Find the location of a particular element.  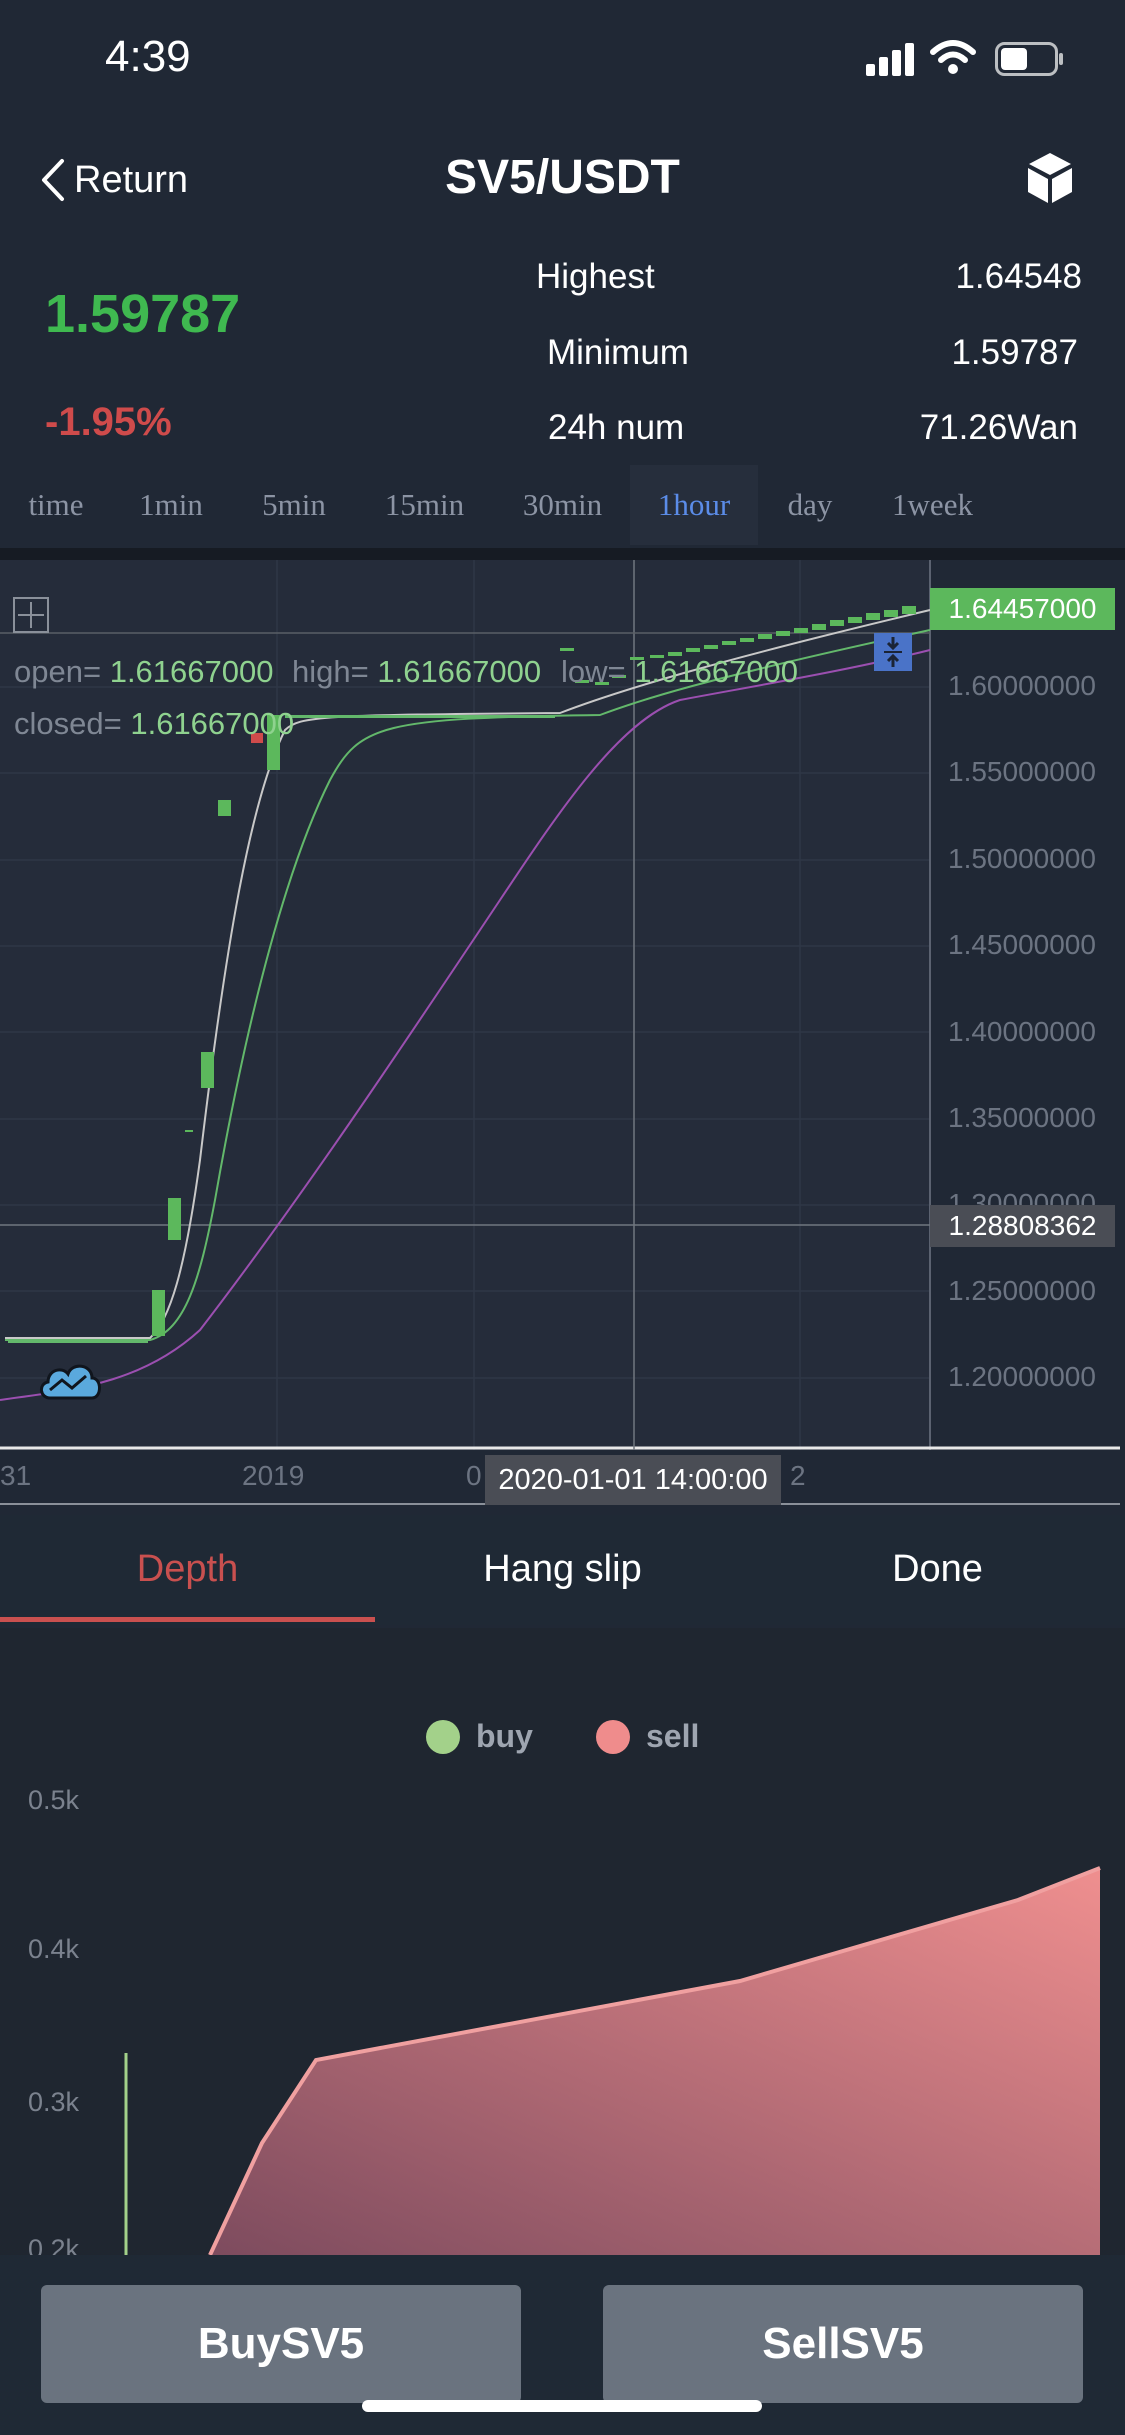

ohlc-high-value: 1.61667000 is located at coordinates (459, 671).